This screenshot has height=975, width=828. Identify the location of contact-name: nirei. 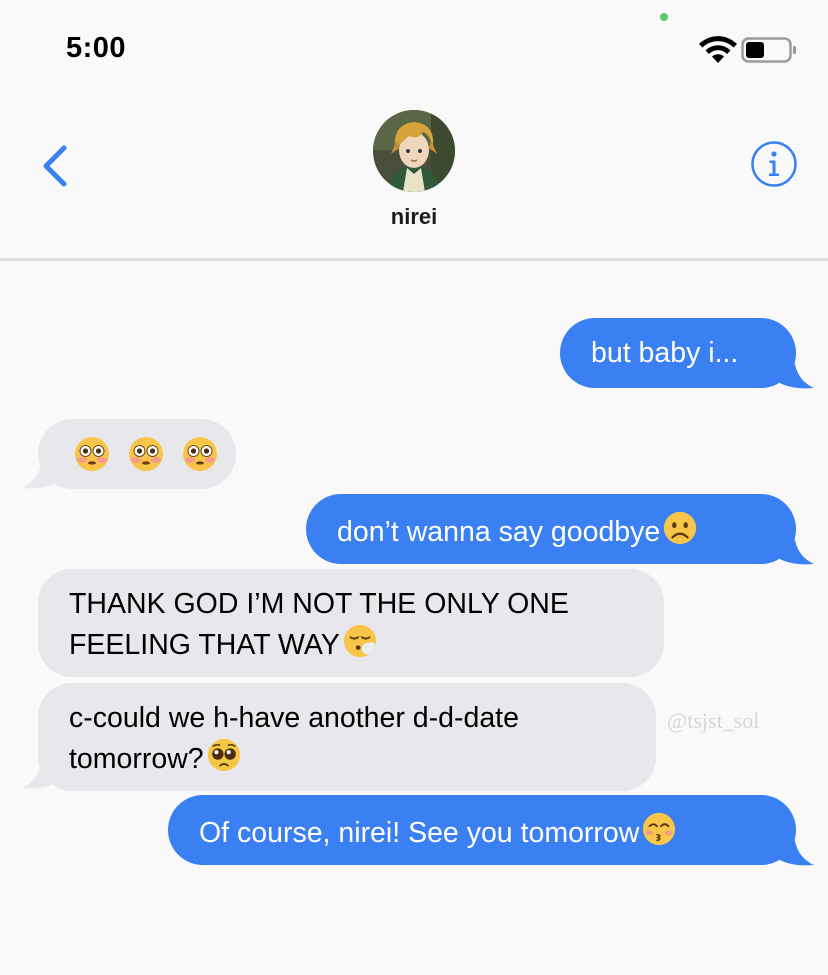
(414, 217).